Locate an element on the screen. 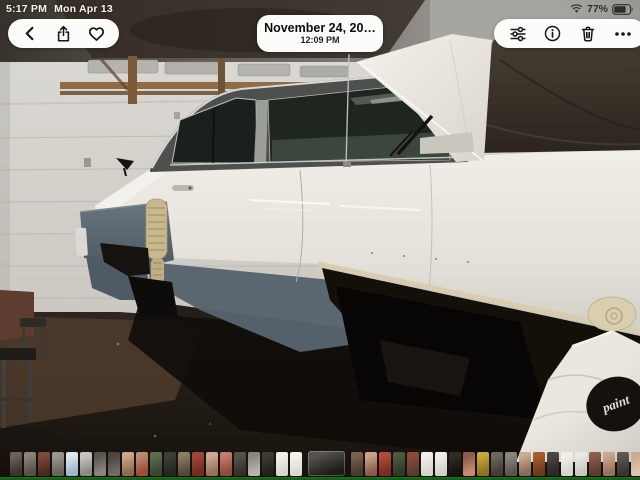 The height and width of the screenshot is (480, 640). thumbnail-filmstrip is located at coordinates (320, 463).